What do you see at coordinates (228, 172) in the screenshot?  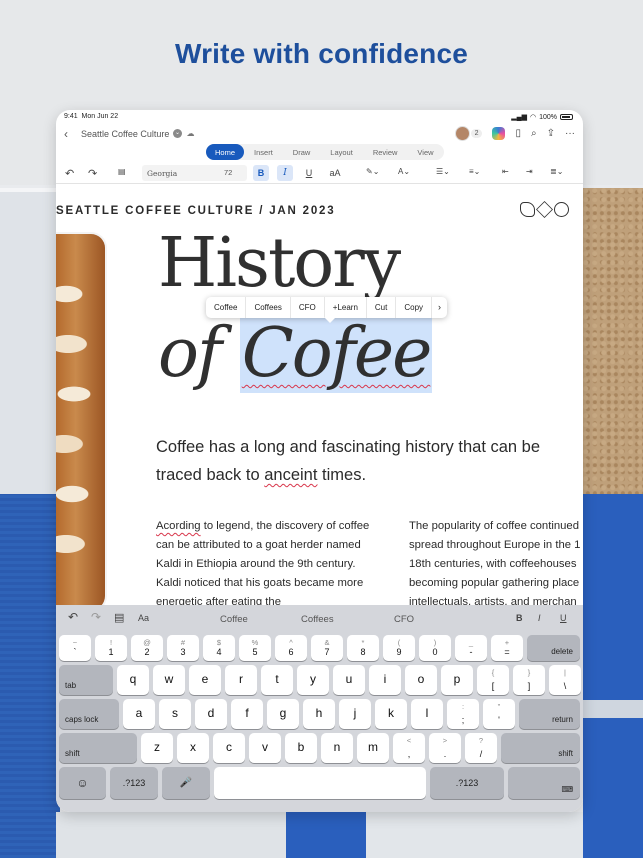 I see `font-size-field: 72` at bounding box center [228, 172].